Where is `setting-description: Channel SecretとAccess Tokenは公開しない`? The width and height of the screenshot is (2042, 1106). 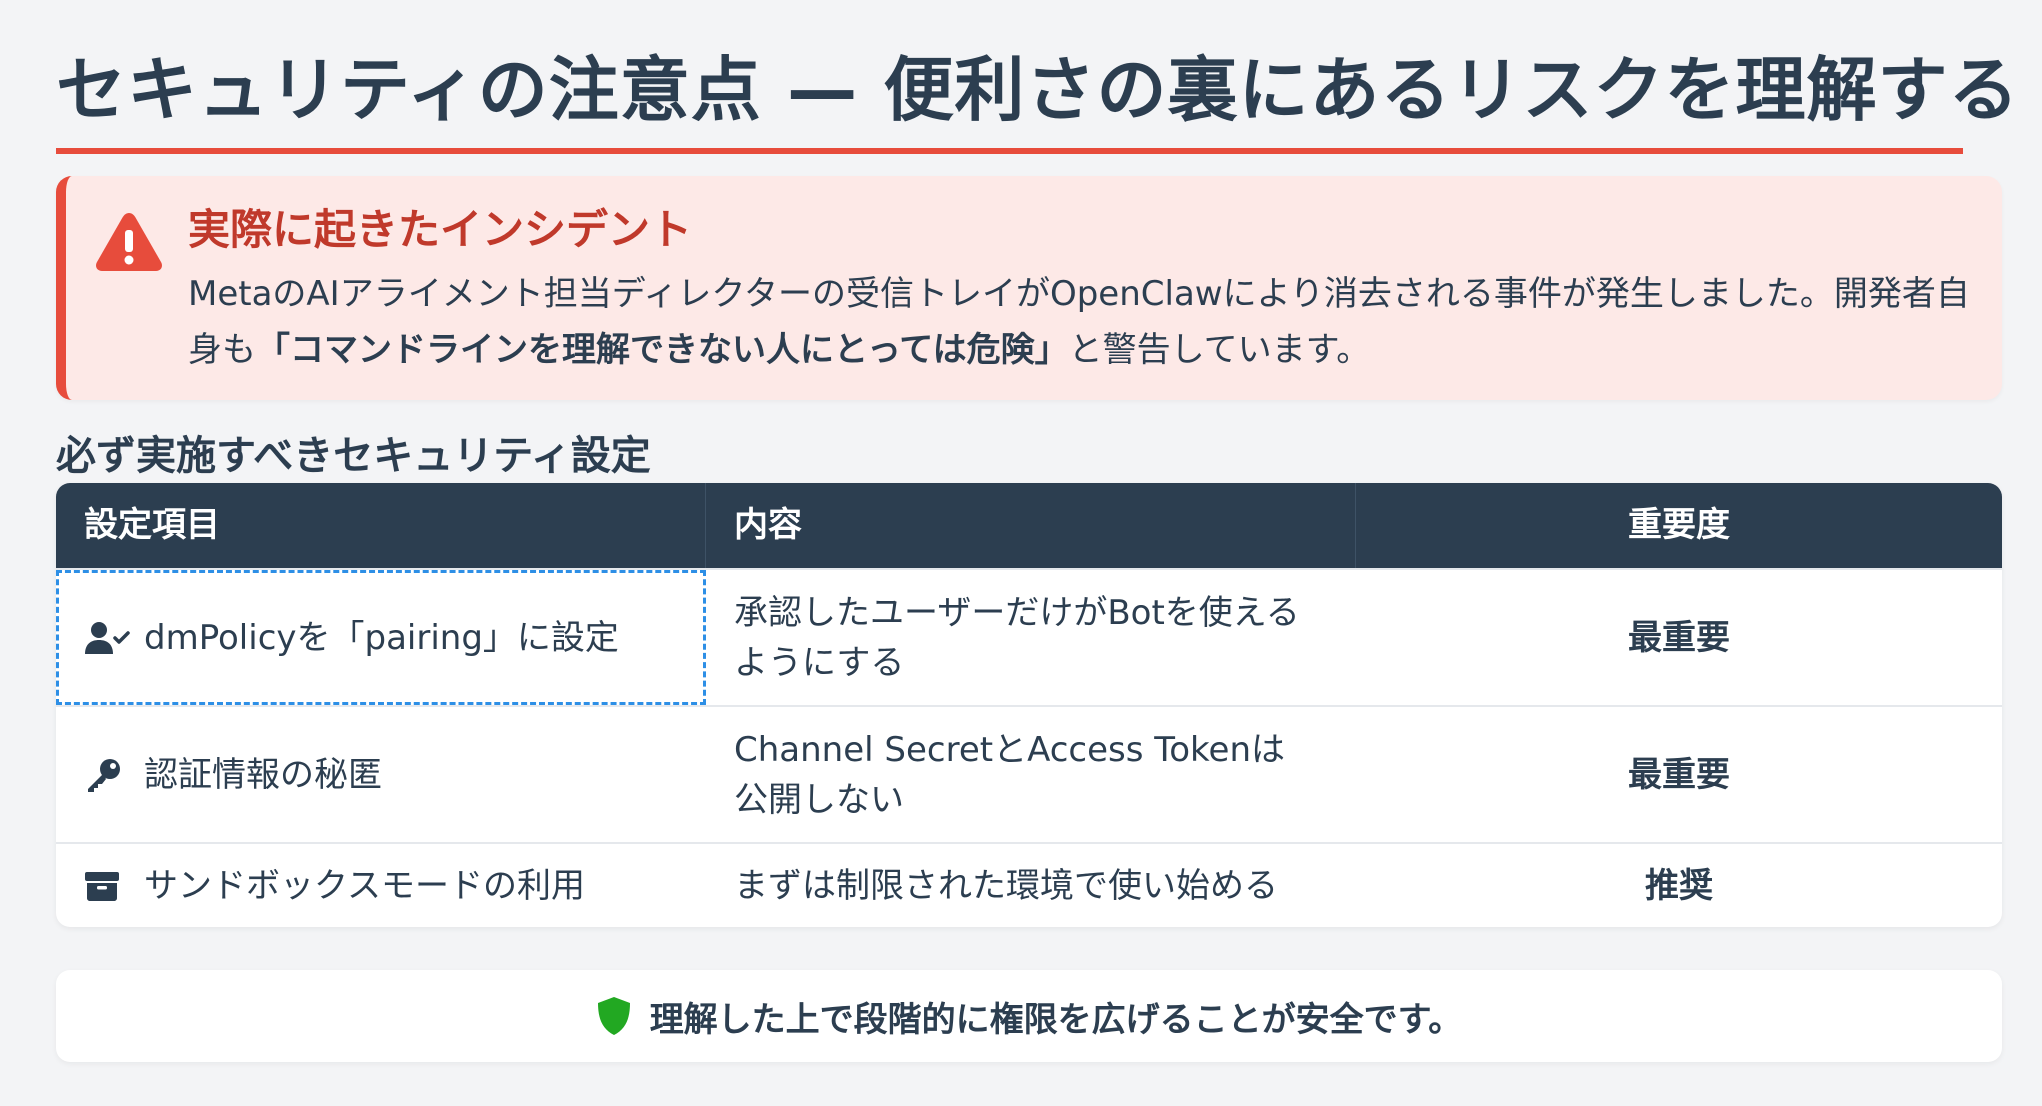
setting-description: Channel SecretとAccess Tokenは公開しない is located at coordinates (1031, 774).